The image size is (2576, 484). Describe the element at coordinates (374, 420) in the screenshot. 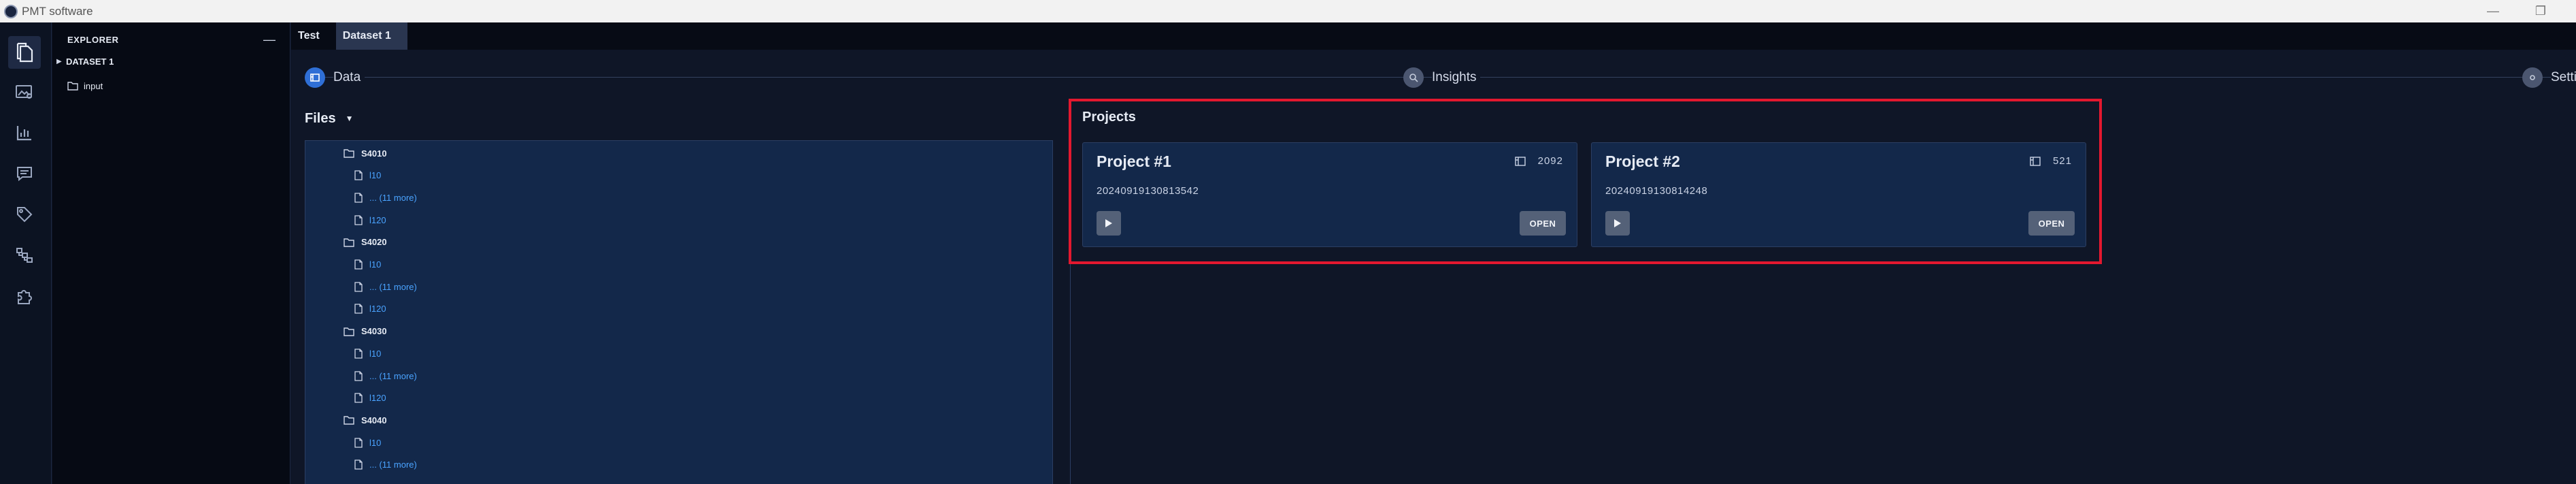

I see `tree-folder-label: S4040` at that location.